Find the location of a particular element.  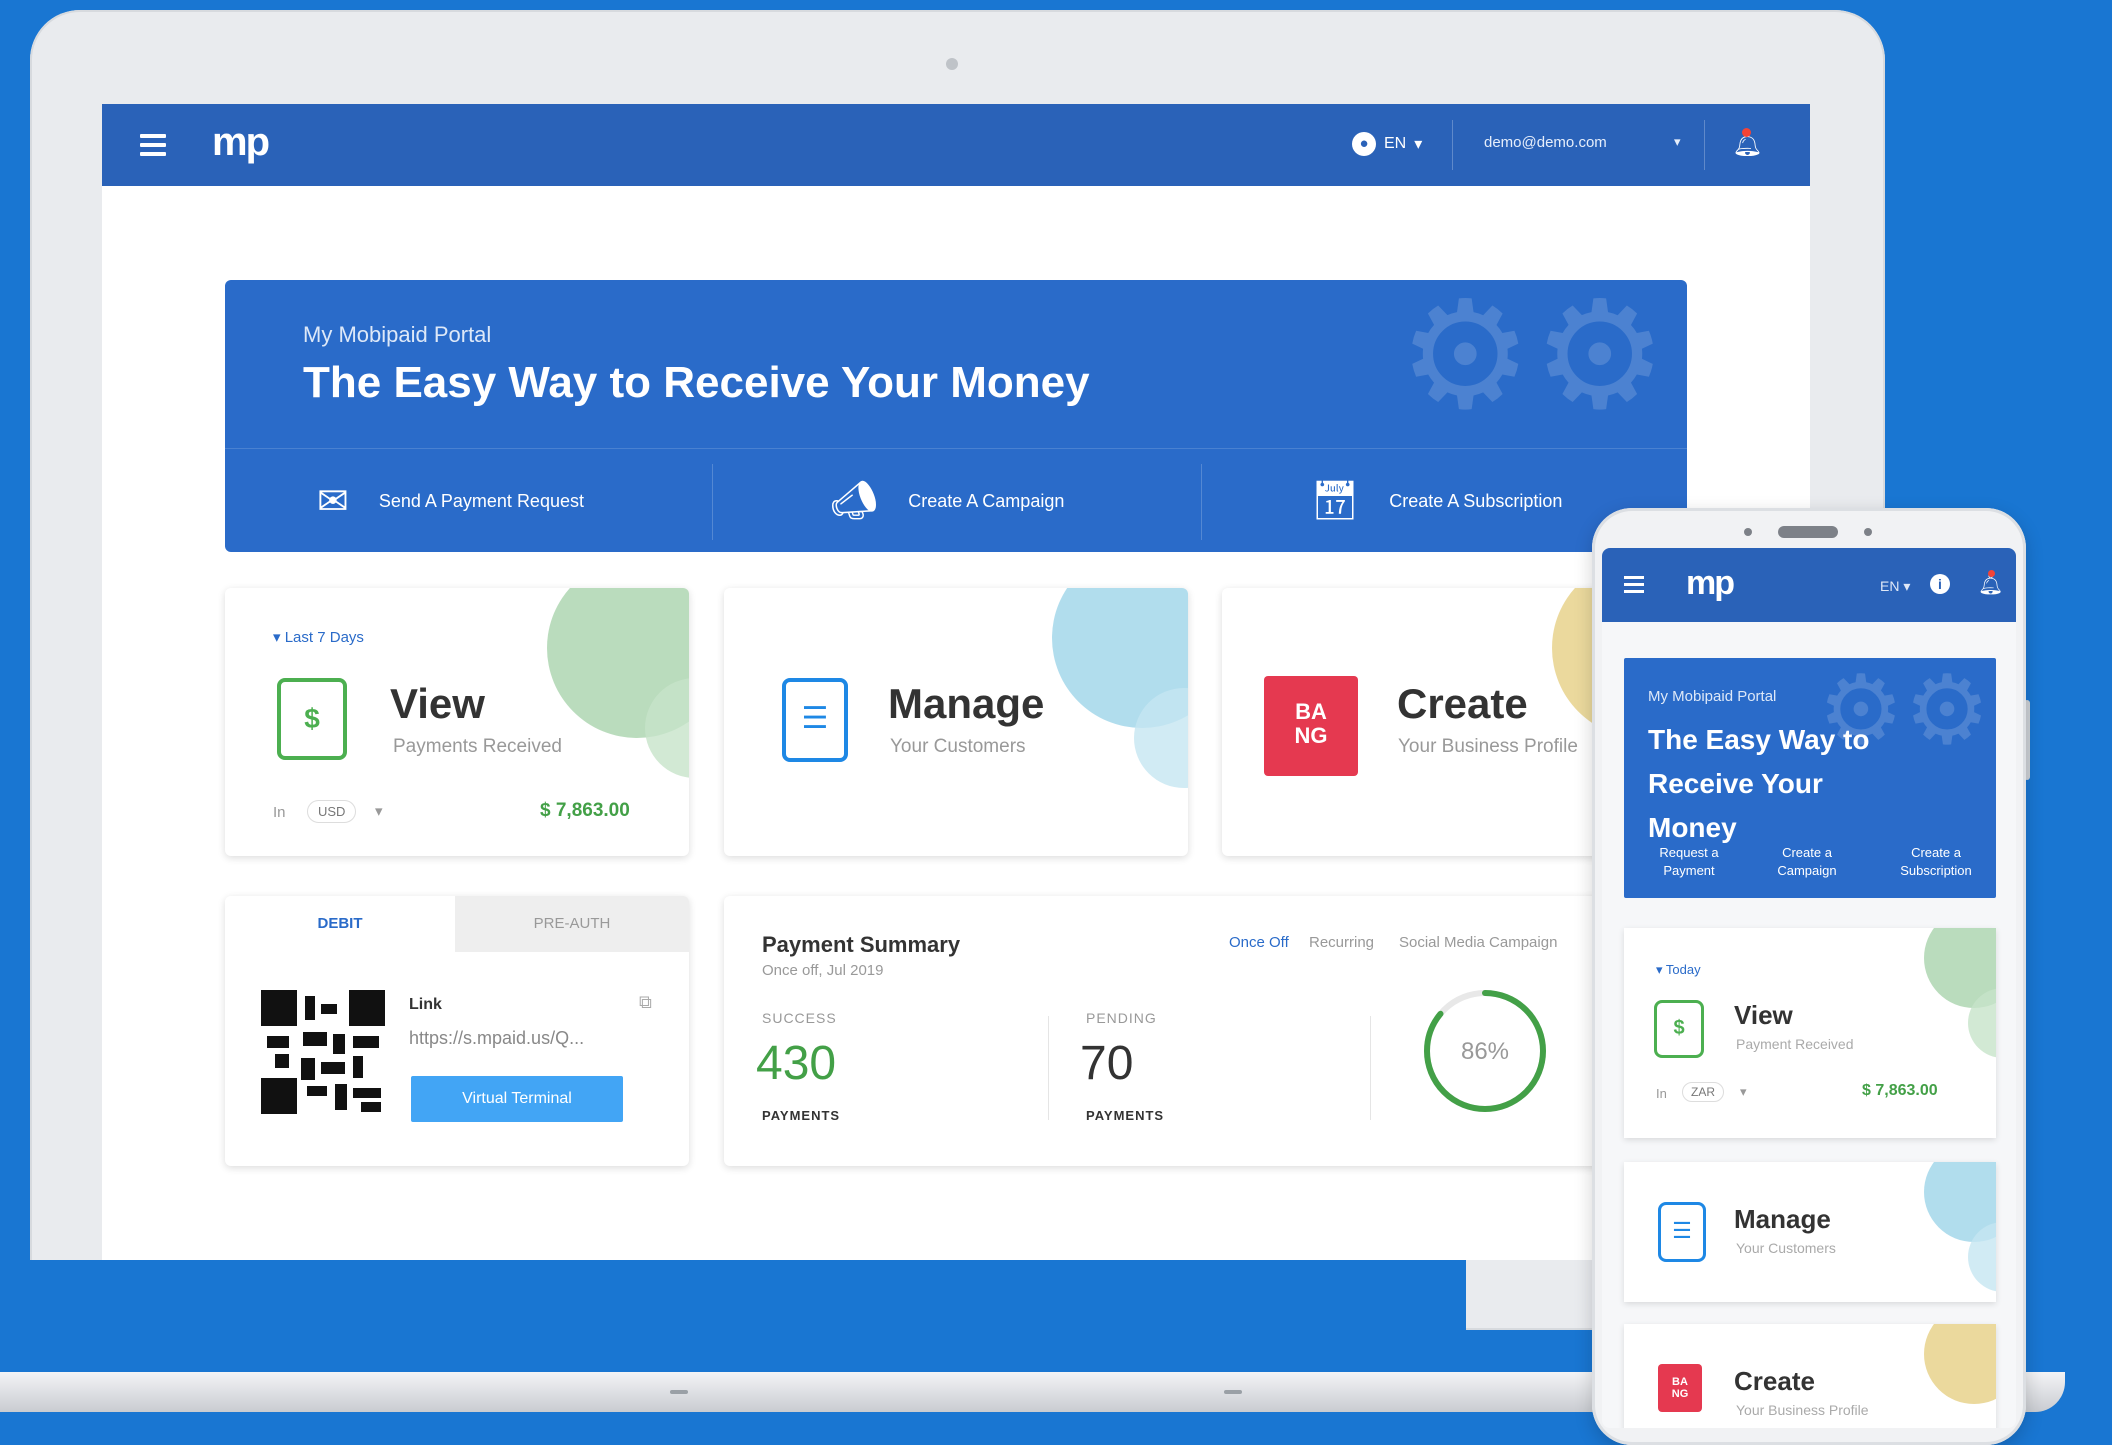

tab-debit: DEBIT is located at coordinates (340, 924).